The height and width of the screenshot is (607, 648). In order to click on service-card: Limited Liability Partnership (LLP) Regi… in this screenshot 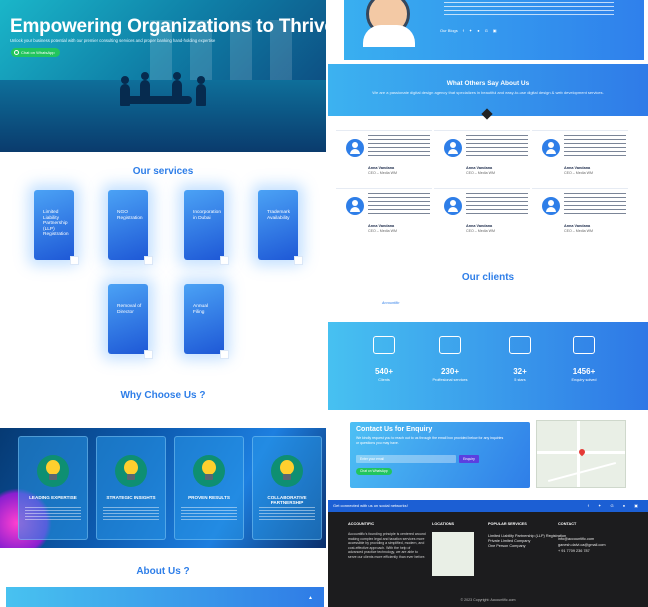, I will do `click(56, 227)`.